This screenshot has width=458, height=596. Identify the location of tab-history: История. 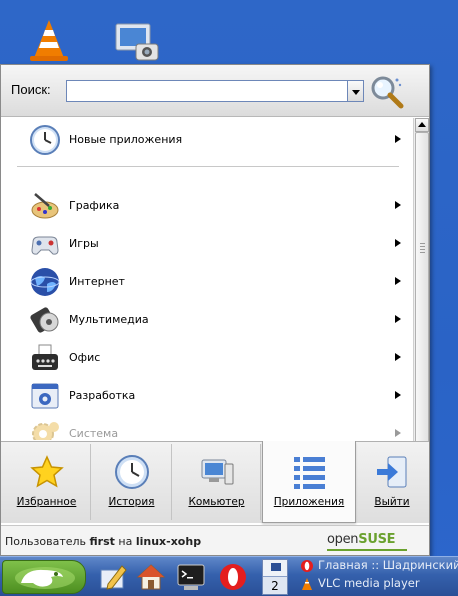
(132, 482).